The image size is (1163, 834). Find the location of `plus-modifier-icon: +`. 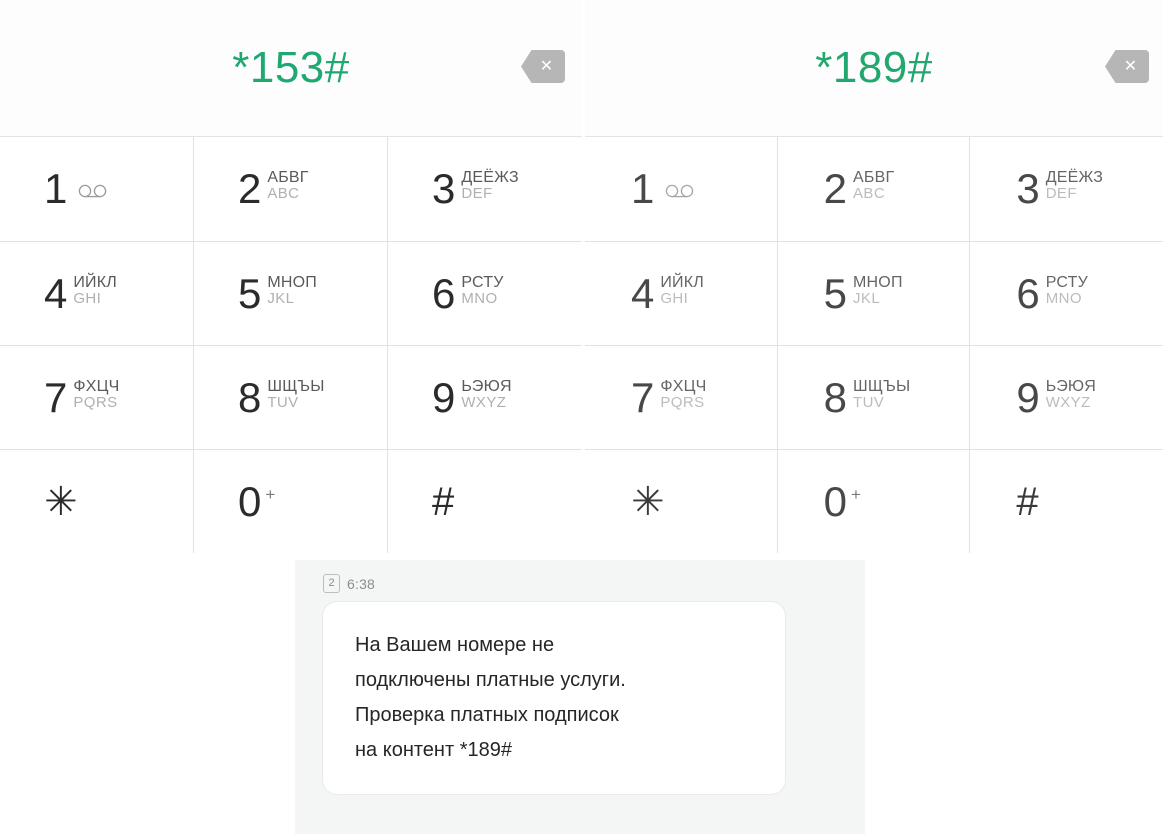

plus-modifier-icon: + is located at coordinates (270, 494).